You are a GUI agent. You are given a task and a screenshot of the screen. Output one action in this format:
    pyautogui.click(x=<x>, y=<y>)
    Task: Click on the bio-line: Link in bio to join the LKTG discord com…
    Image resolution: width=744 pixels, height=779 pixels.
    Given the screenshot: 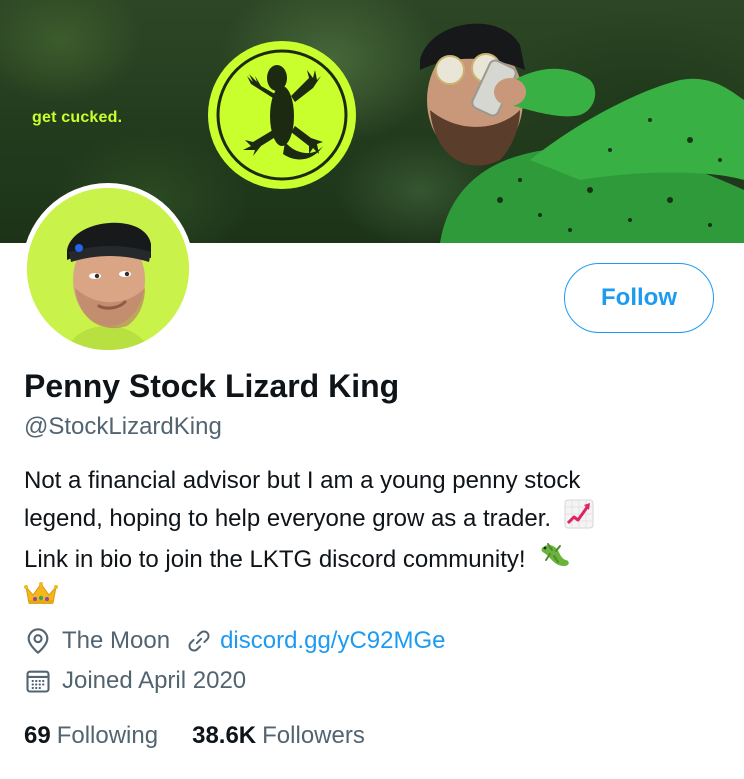 What is the action you would take?
    pyautogui.click(x=374, y=560)
    